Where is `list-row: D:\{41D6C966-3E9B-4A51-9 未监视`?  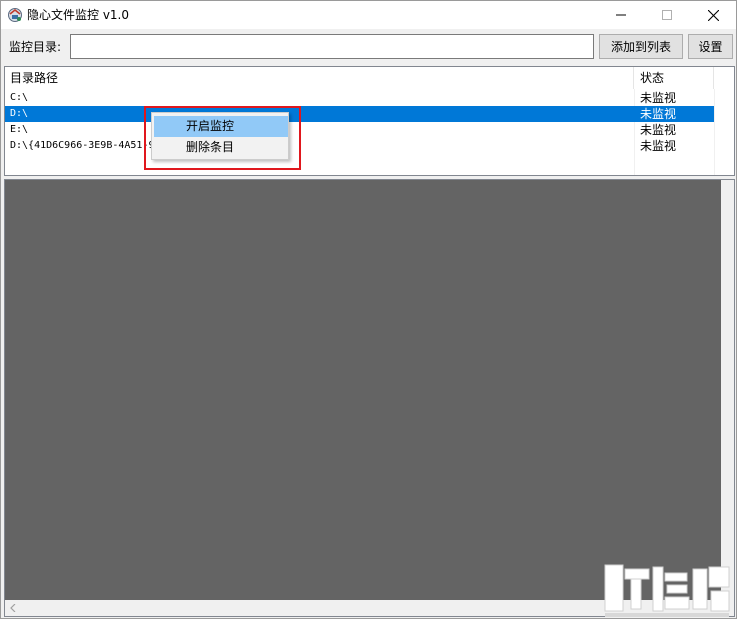 list-row: D:\{41D6C966-3E9B-4A51-9 未监视 is located at coordinates (359, 146).